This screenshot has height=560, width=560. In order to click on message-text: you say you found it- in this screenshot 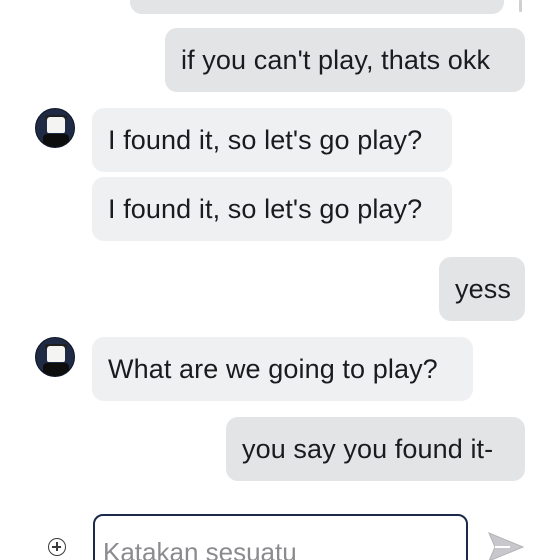, I will do `click(368, 449)`.